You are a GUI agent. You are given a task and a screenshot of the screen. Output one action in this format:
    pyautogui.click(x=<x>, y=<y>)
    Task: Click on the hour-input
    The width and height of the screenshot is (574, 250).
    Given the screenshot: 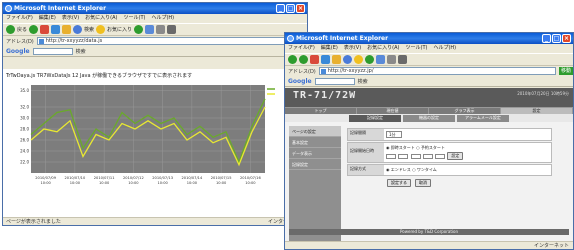 What is the action you would take?
    pyautogui.click(x=427, y=156)
    